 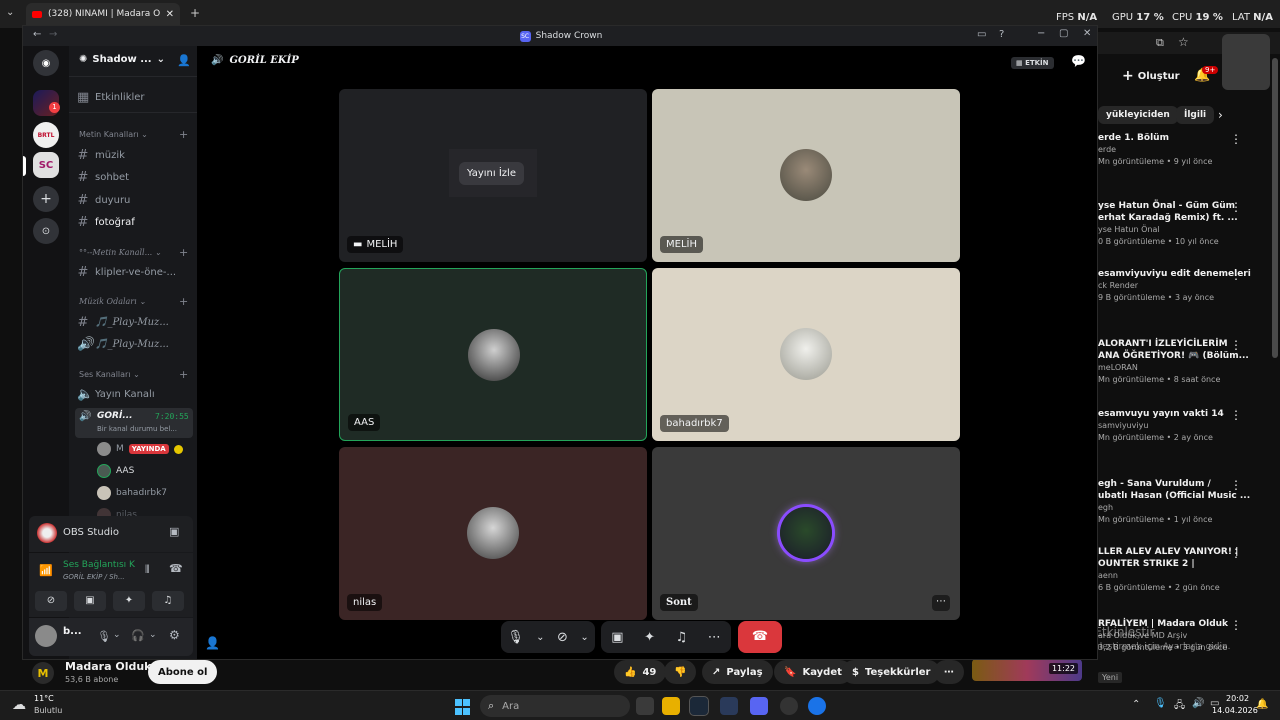 I want to click on camera-off-icon: ⊘, so click(x=562, y=637).